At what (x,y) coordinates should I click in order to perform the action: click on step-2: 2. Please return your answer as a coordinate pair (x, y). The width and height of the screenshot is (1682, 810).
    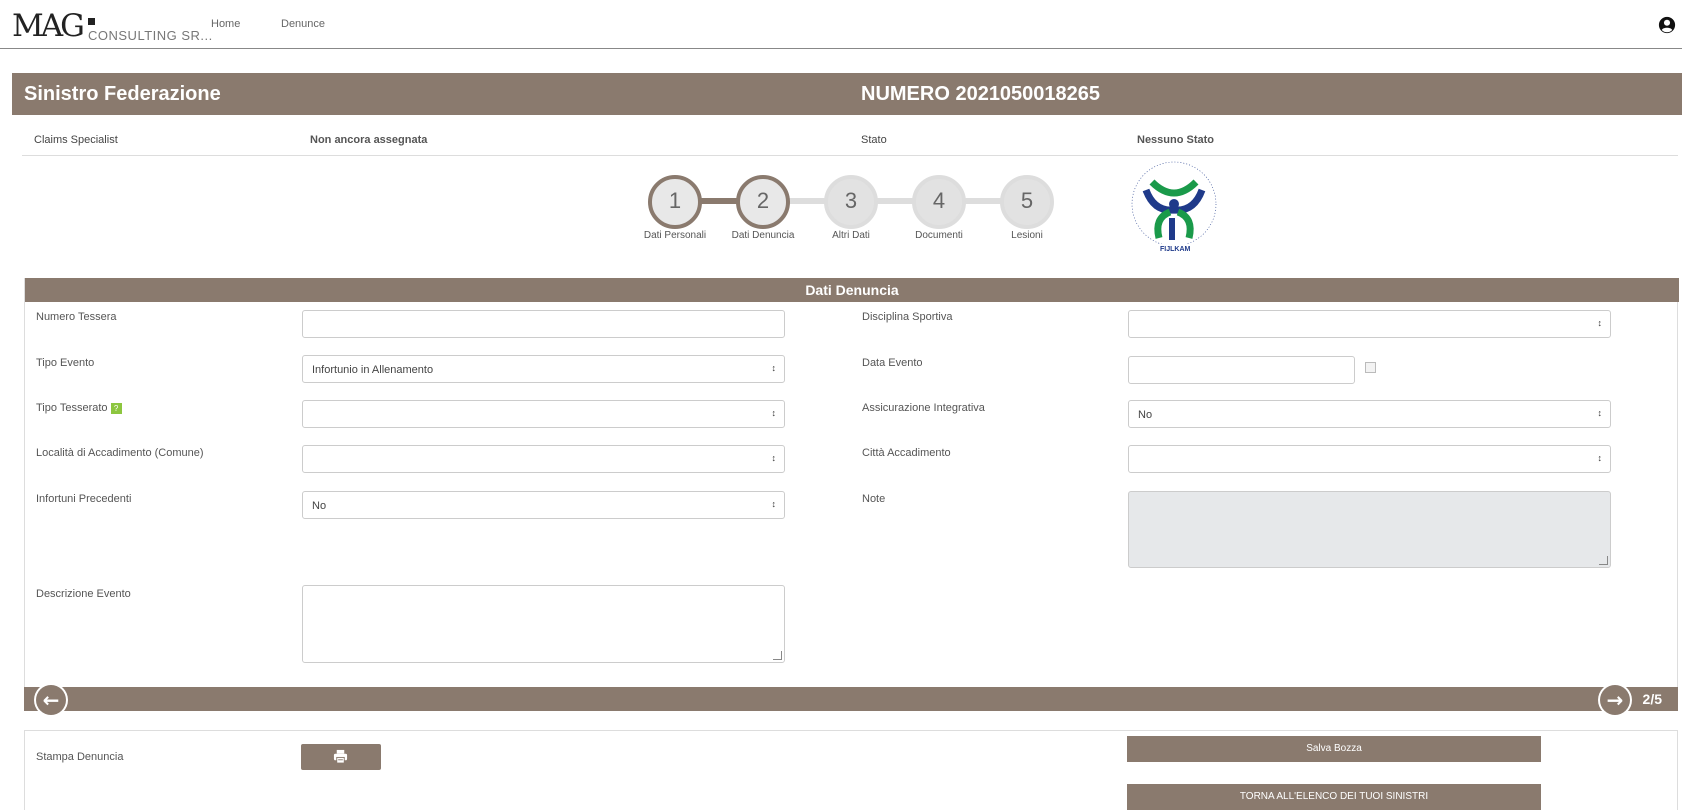
    Looking at the image, I should click on (763, 202).